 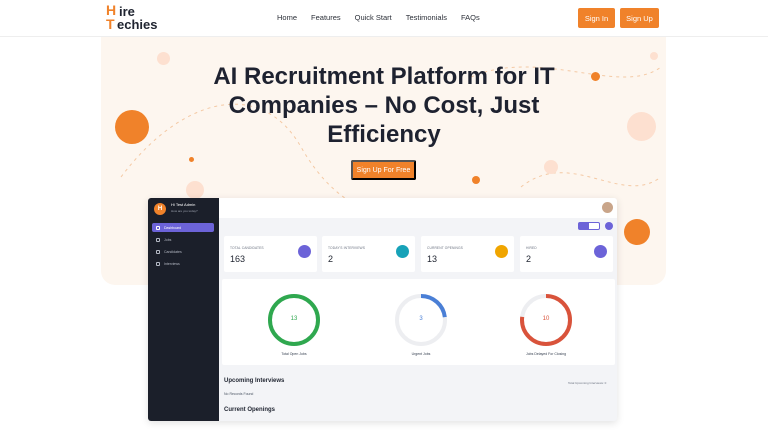 I want to click on svg-text: T, so click(x=110, y=23).